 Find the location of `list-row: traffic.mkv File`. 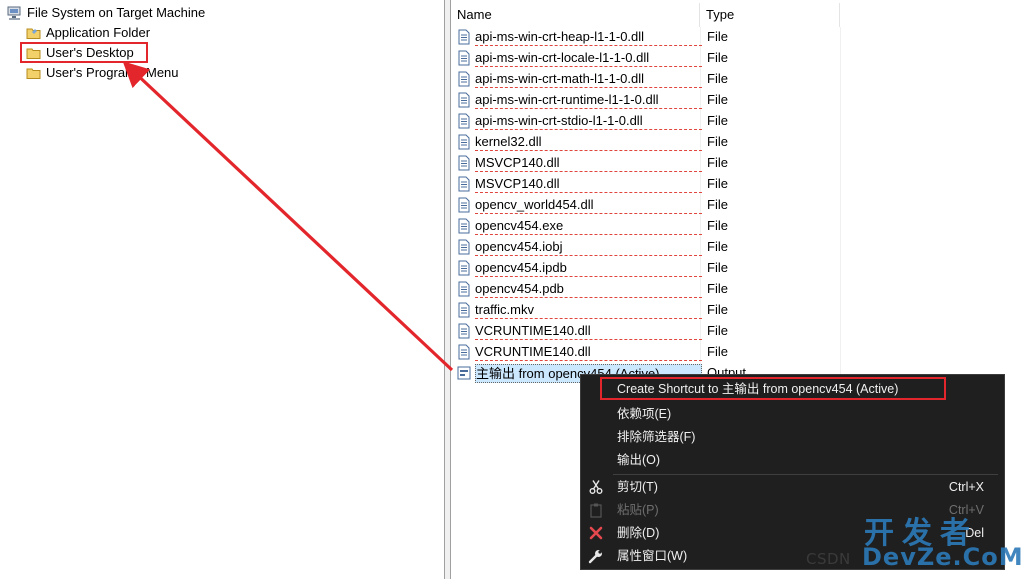

list-row: traffic.mkv File is located at coordinates (592, 310).